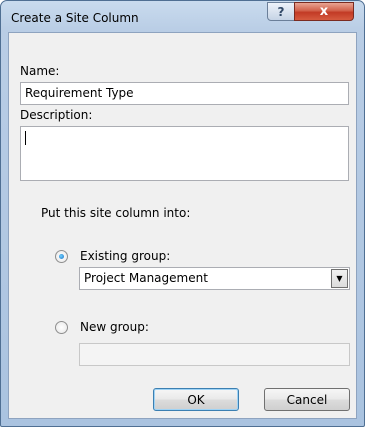 The image size is (367, 429). Describe the element at coordinates (116, 213) in the screenshot. I see `put-into-label: Put this site column into:` at that location.